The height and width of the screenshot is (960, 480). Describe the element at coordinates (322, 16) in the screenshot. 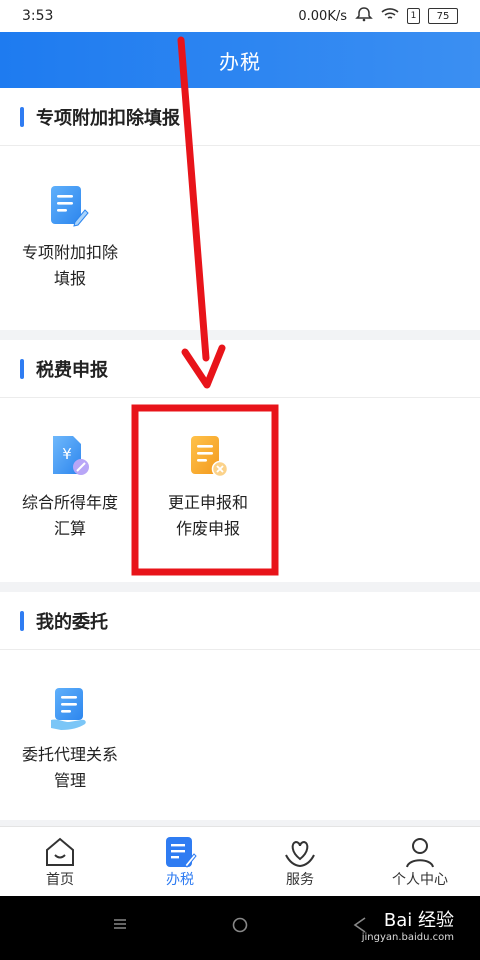

I see `network-speed: 0.00K/s` at that location.